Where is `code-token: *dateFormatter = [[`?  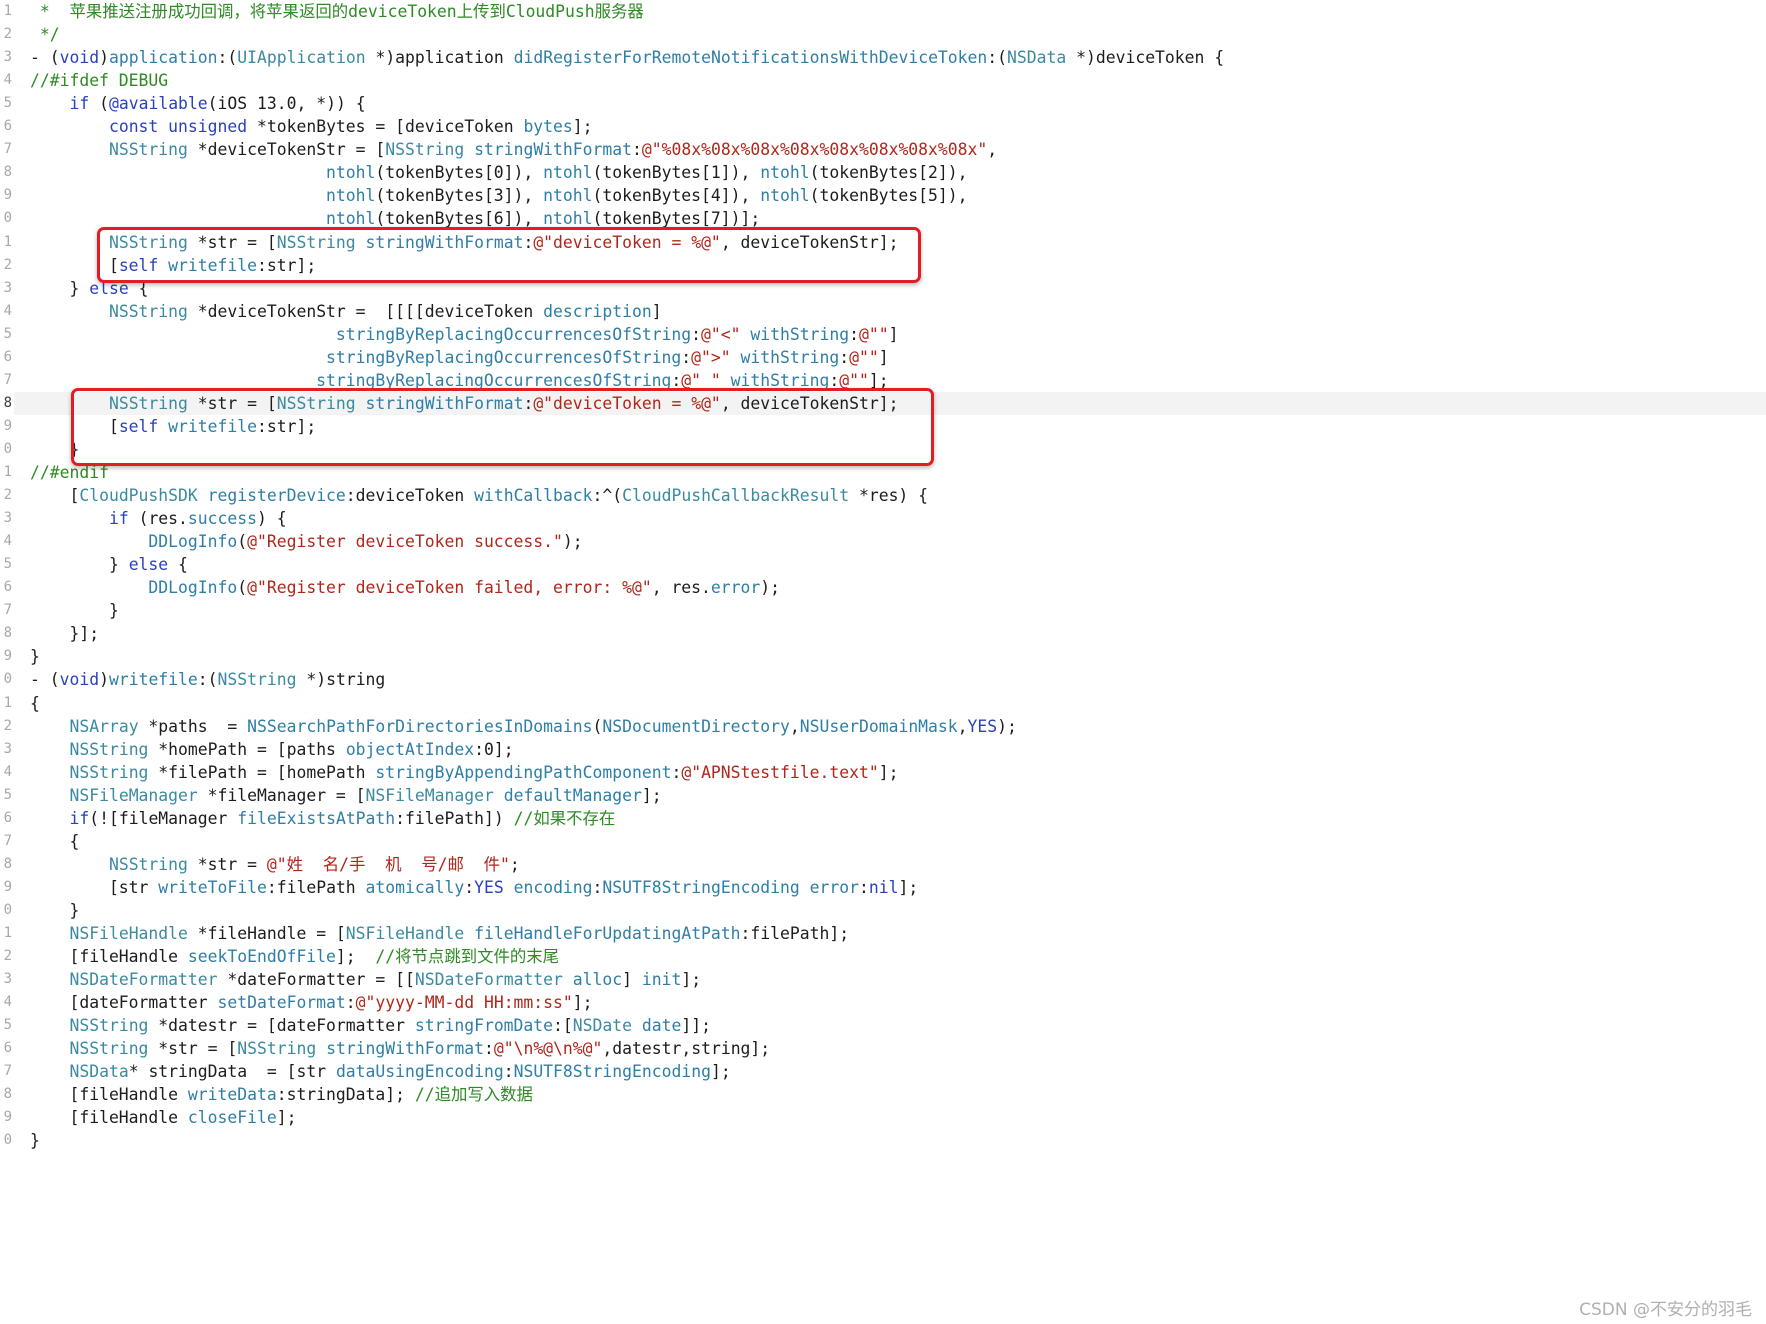 code-token: *dateFormatter = [[ is located at coordinates (316, 980).